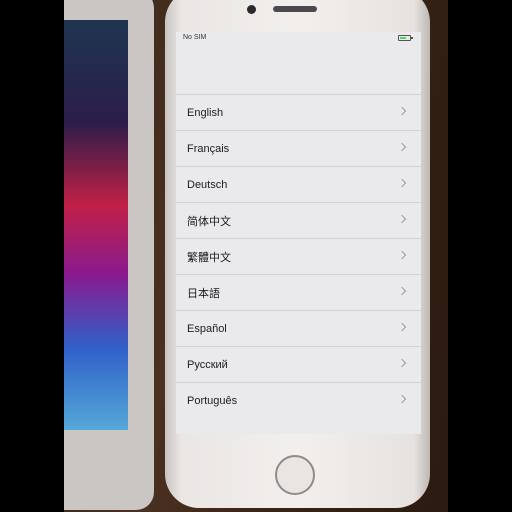  Describe the element at coordinates (298, 364) in the screenshot. I see `language-item-russian: Русский` at that location.